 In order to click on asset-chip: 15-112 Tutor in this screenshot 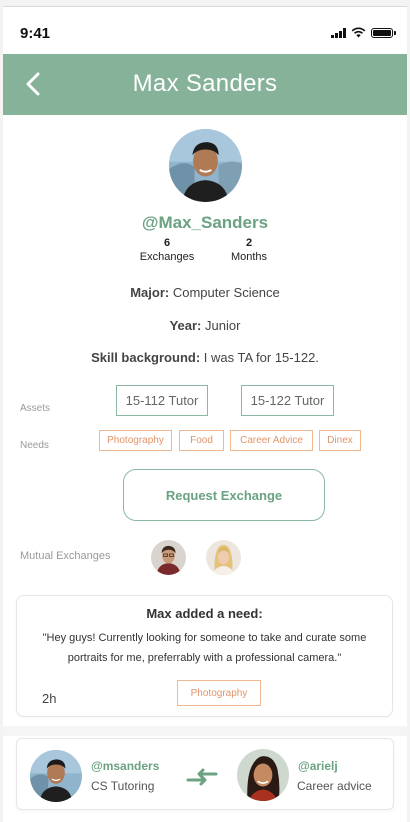, I will do `click(162, 400)`.